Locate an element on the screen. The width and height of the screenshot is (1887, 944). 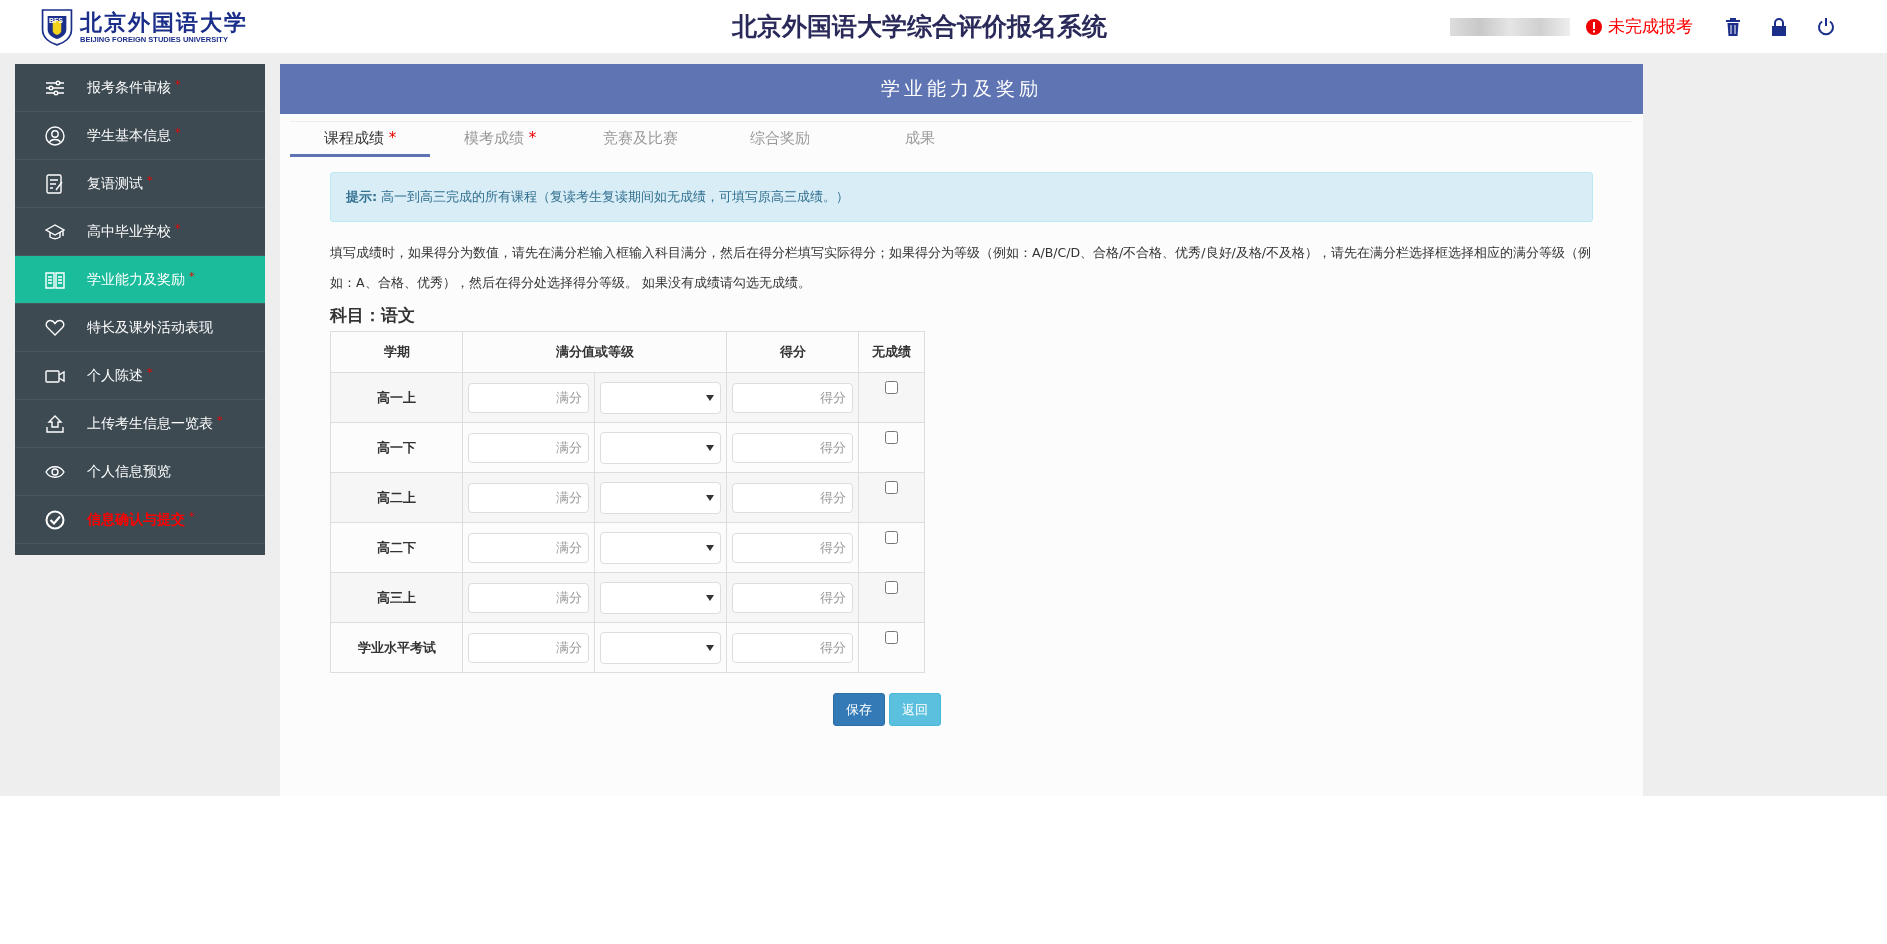
hint-alert: 提示: 高一到高三完成的所有课程（复读考生复读期间如无成绩，可填写原高三成绩。） is located at coordinates (961, 197).